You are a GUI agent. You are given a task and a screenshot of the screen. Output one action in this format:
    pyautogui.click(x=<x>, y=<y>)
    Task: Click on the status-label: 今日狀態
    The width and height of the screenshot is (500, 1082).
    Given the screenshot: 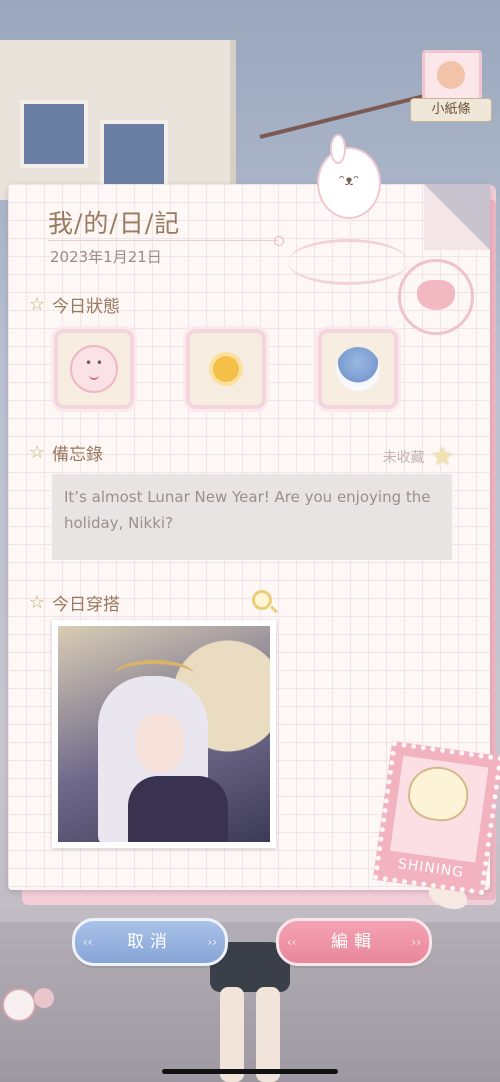 What is the action you would take?
    pyautogui.click(x=86, y=307)
    